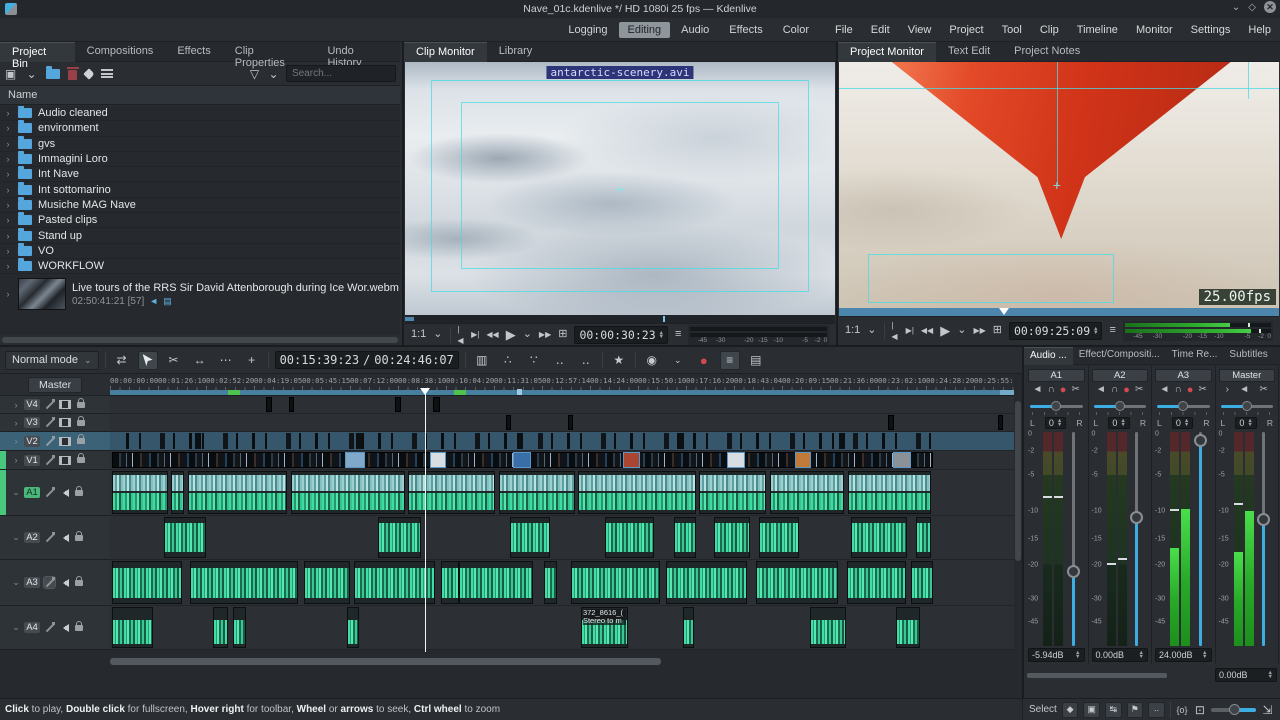  I want to click on workspace-button: Effects, so click(745, 30).